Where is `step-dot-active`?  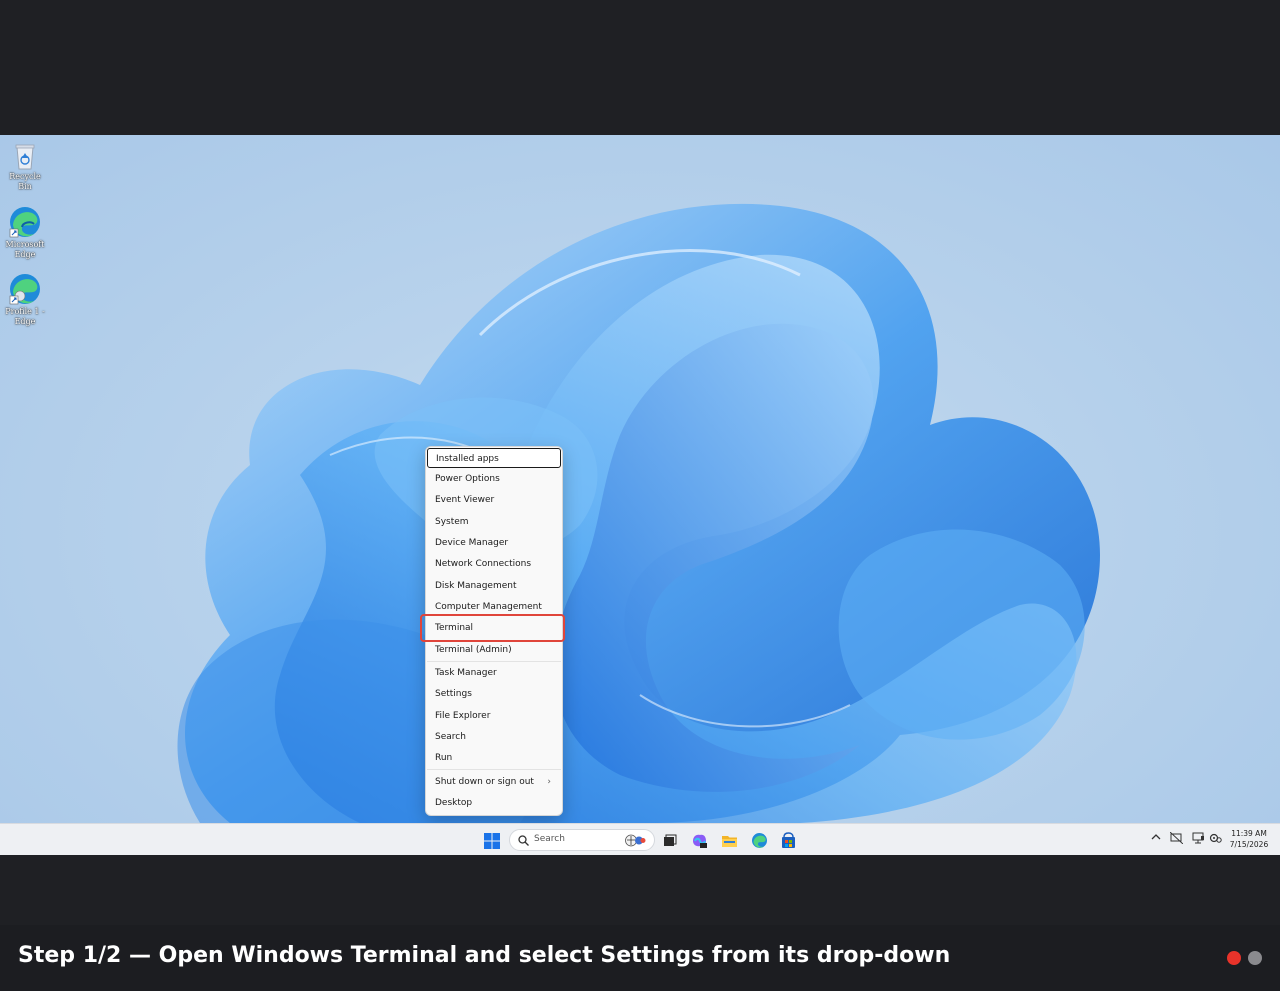 step-dot-active is located at coordinates (1234, 958).